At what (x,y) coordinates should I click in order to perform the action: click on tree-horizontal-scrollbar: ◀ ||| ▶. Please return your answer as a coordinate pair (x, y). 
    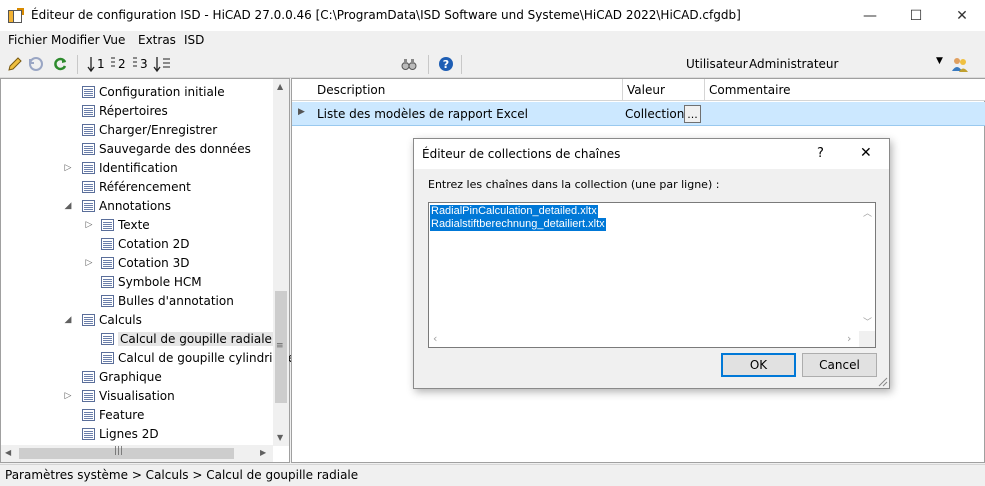
    Looking at the image, I should click on (137, 453).